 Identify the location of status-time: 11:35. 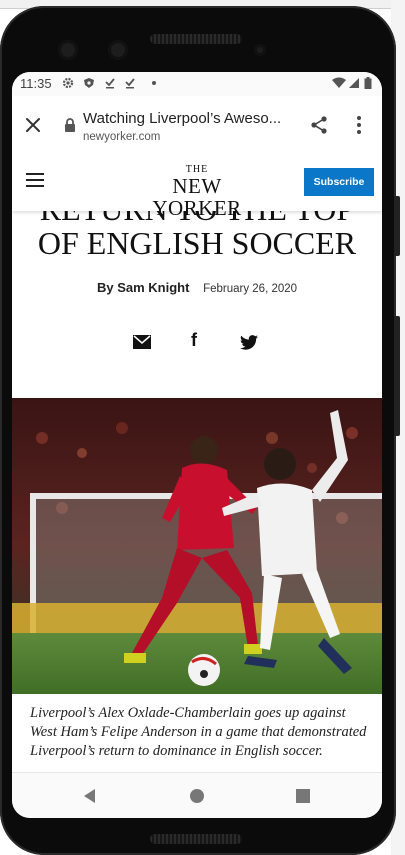
(36, 83).